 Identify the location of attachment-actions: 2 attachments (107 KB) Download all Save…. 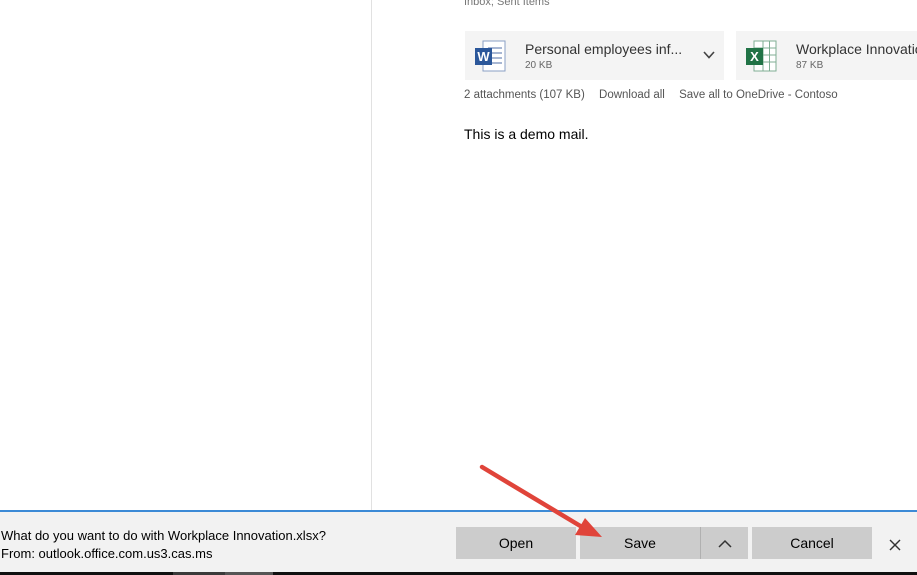
(656, 95).